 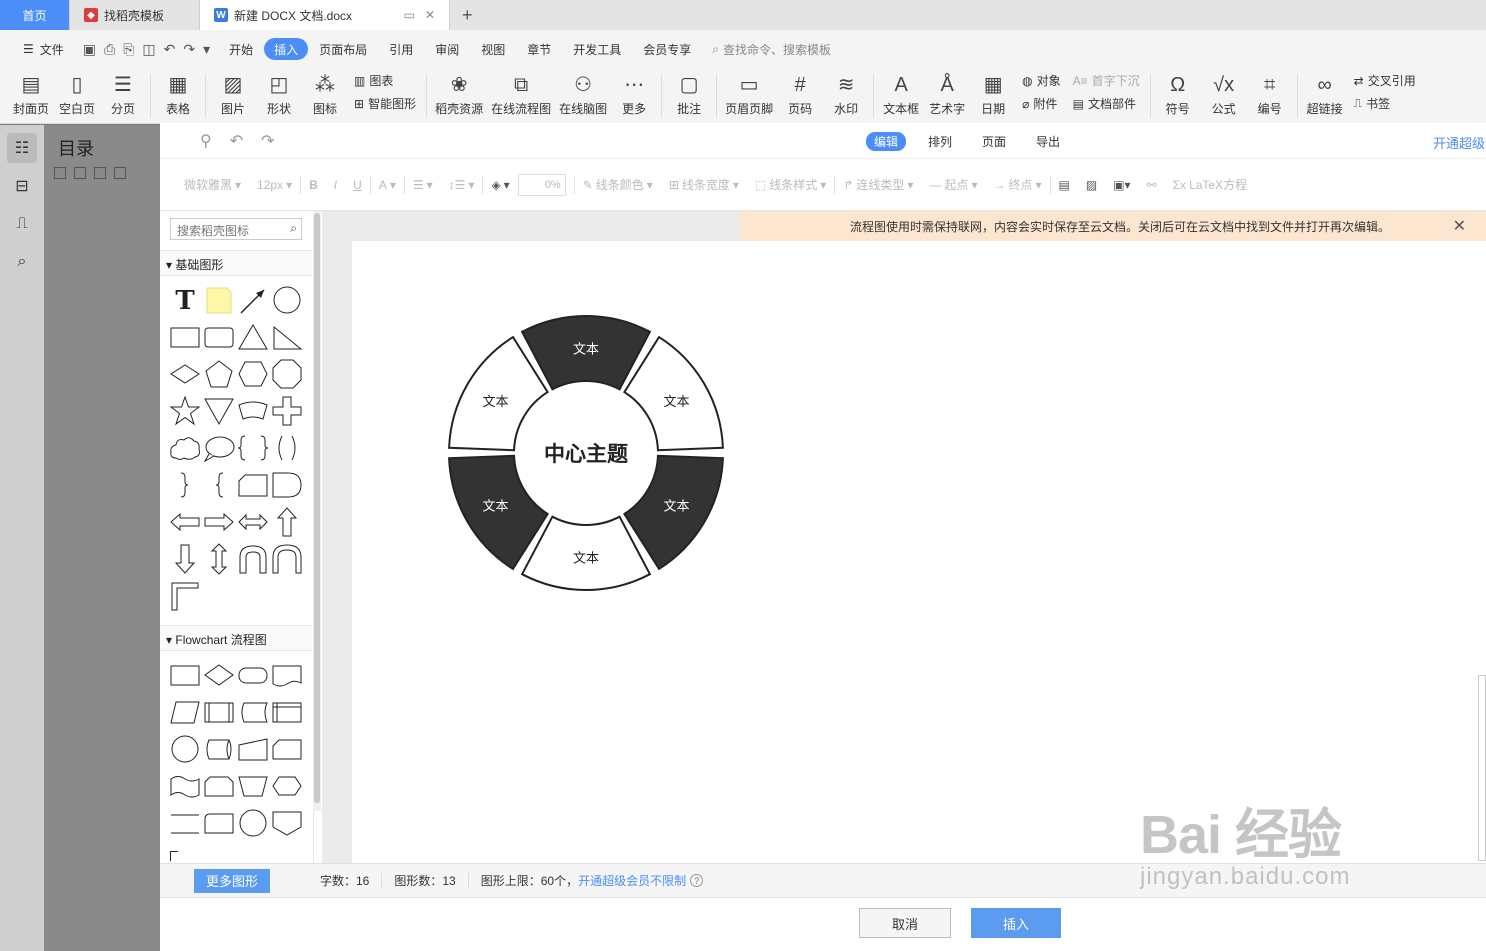 What do you see at coordinates (493, 49) in the screenshot?
I see `menu-view: 视图` at bounding box center [493, 49].